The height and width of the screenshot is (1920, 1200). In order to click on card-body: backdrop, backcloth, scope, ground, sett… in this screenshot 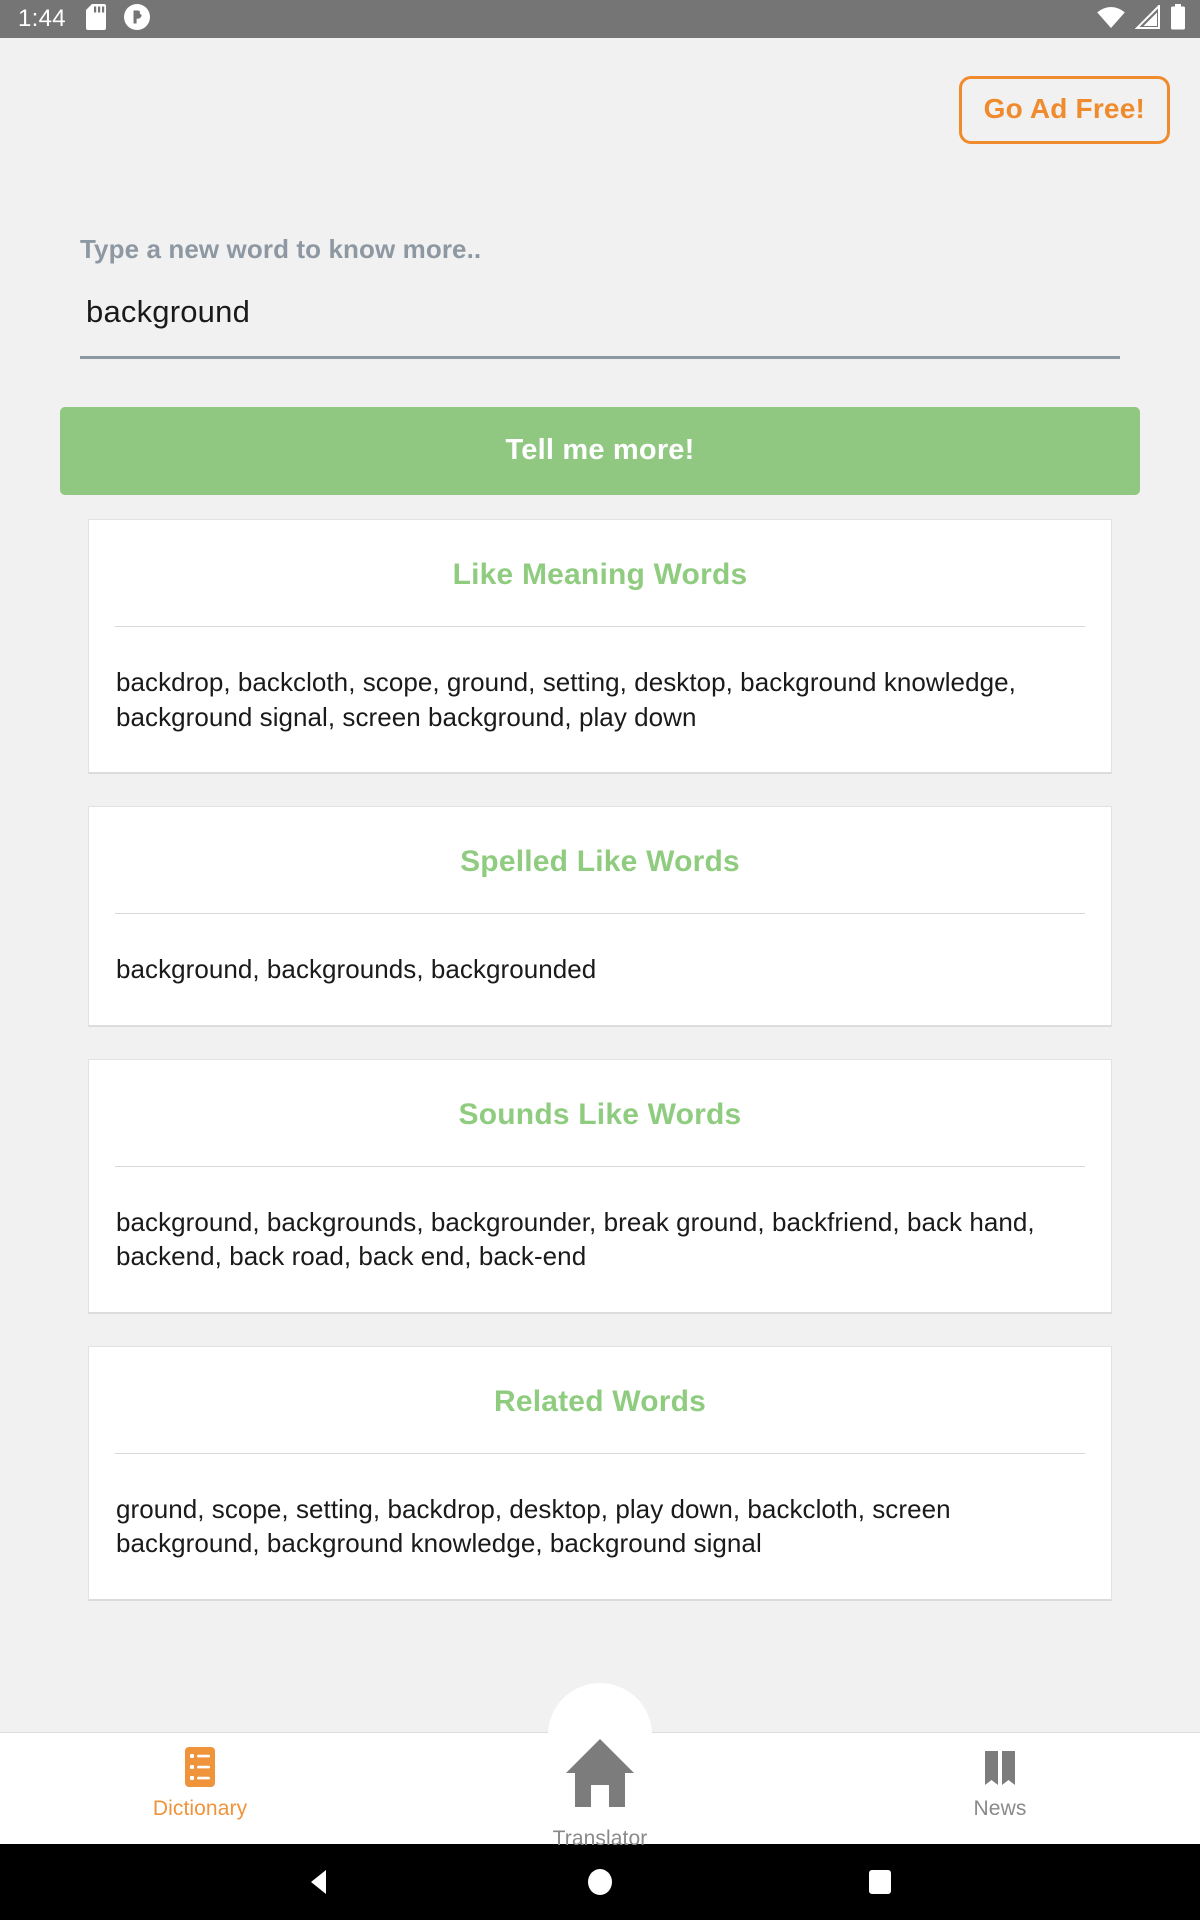, I will do `click(566, 699)`.